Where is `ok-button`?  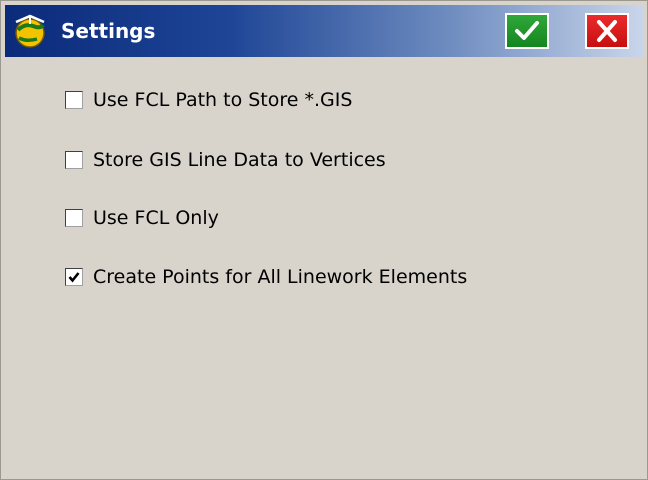 ok-button is located at coordinates (527, 31).